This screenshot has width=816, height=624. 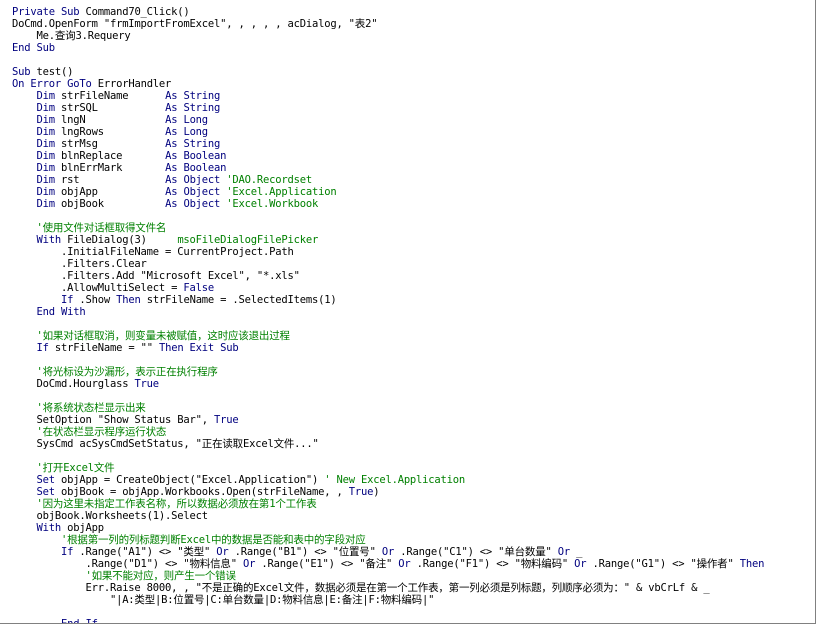 I want to click on code-token: strSQL, so click(x=110, y=108).